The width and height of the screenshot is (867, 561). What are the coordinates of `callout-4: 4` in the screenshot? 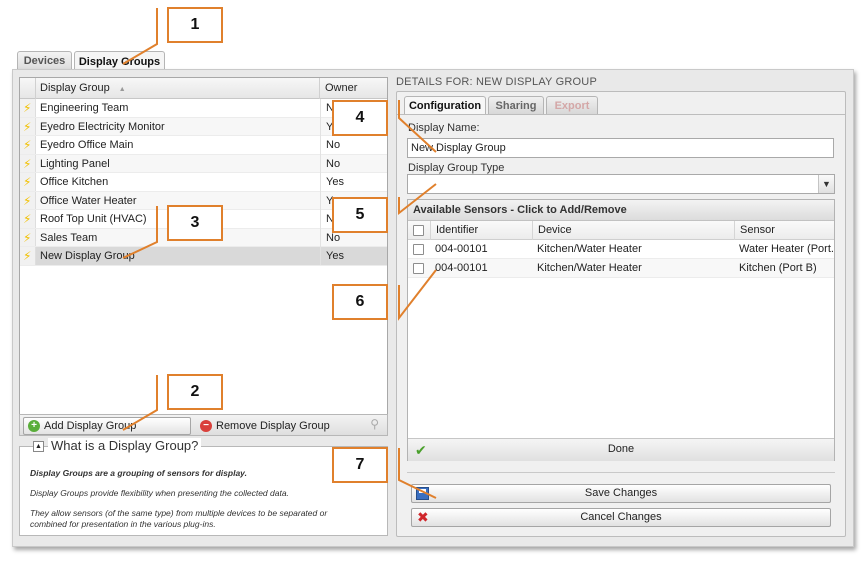 It's located at (360, 118).